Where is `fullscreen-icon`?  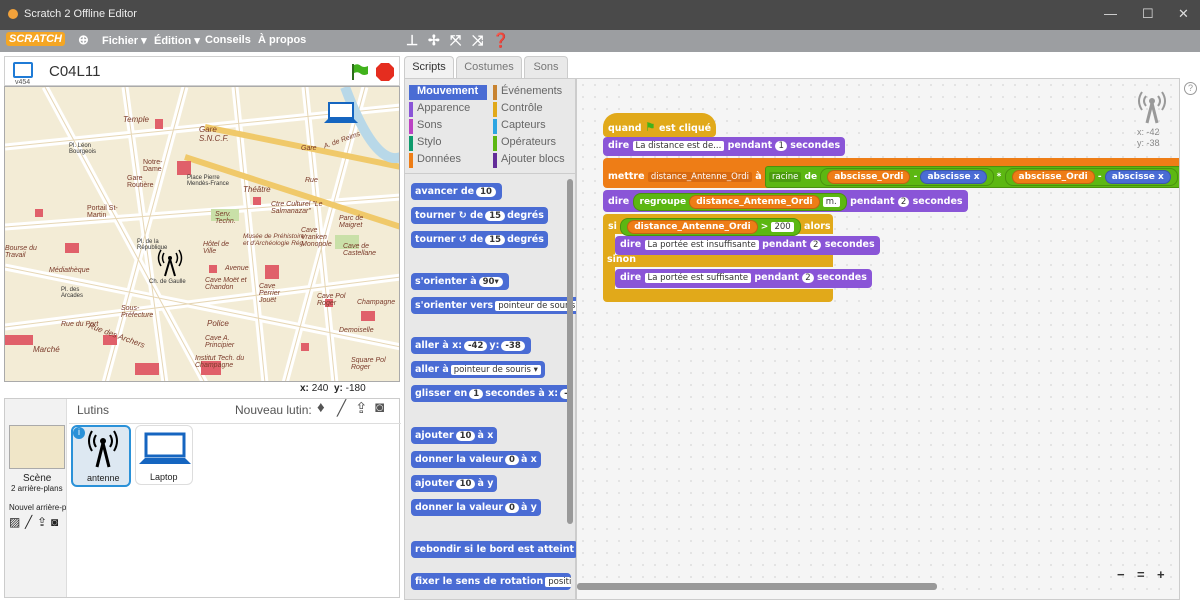 fullscreen-icon is located at coordinates (23, 70).